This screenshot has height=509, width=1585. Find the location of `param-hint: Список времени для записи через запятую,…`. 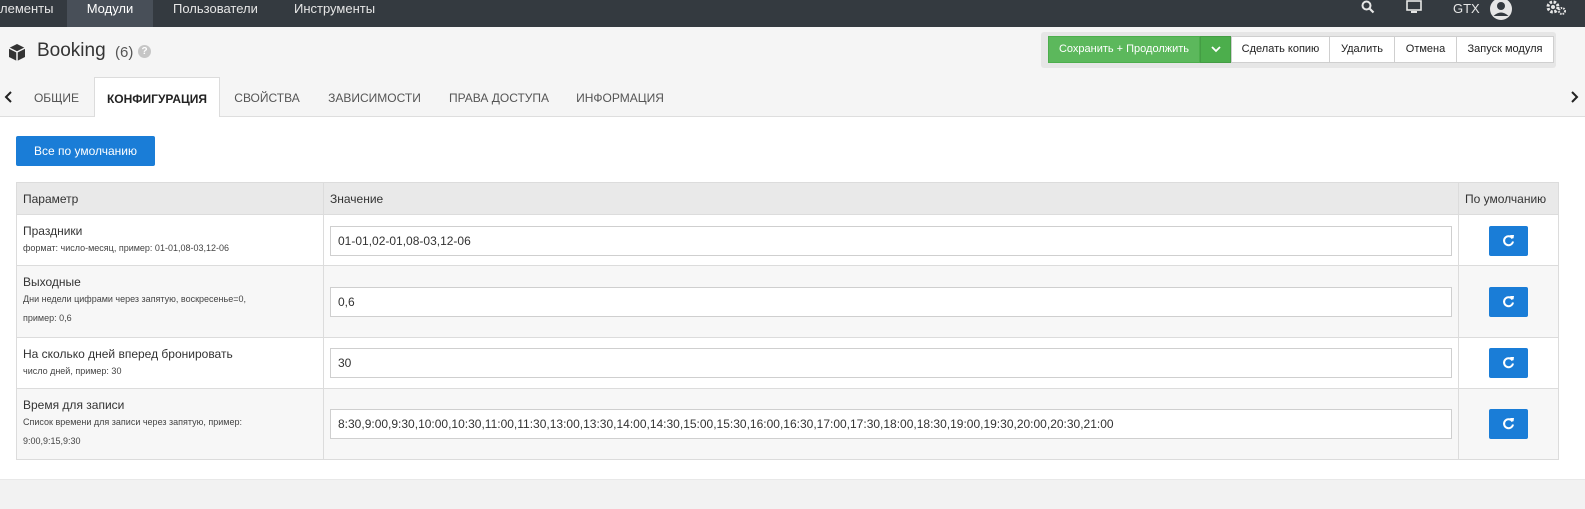

param-hint: Список времени для записи через запятую,… is located at coordinates (132, 422).